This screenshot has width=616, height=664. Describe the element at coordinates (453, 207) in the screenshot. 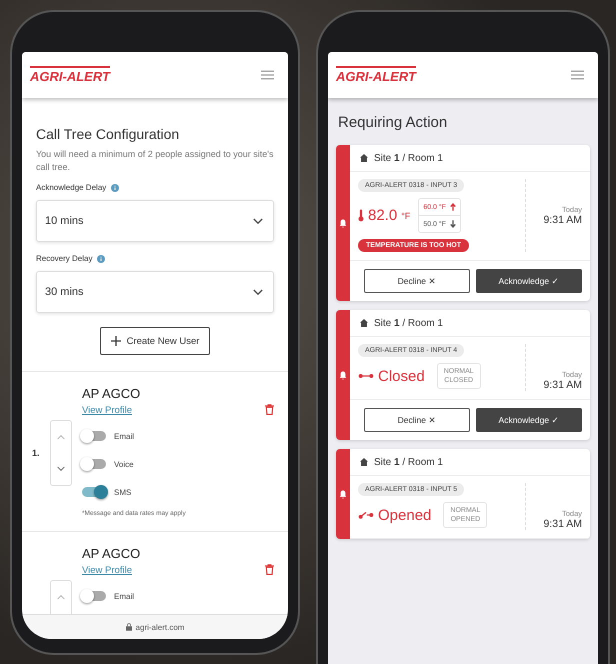

I see `arrow-up-icon` at that location.